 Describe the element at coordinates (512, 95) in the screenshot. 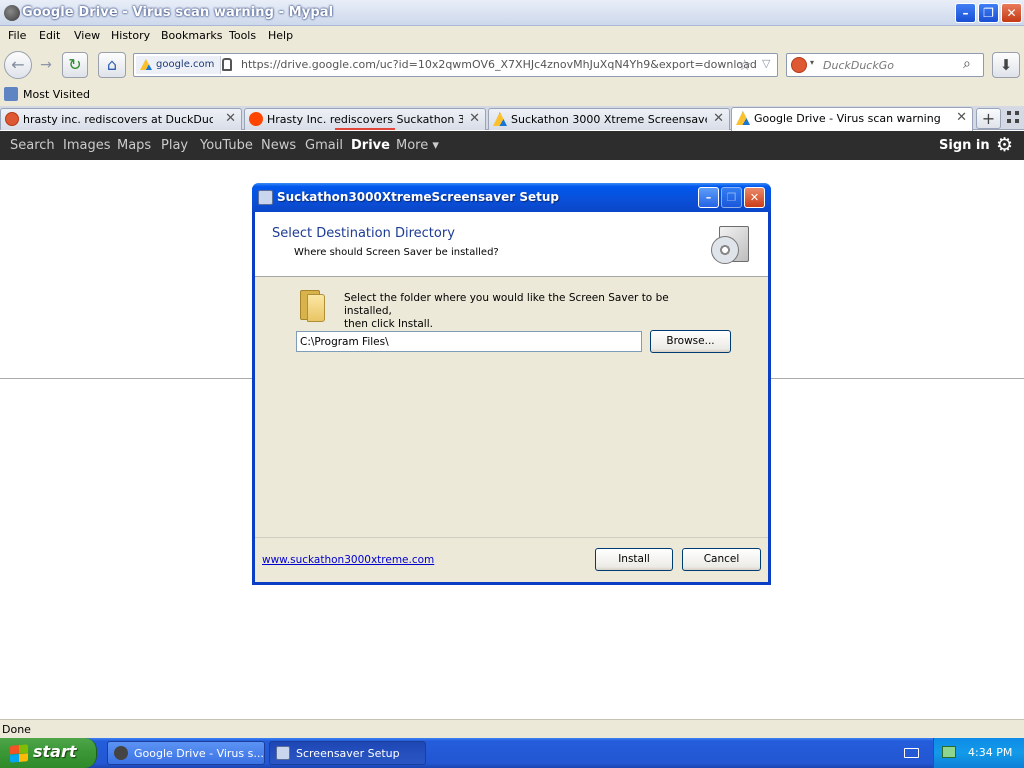

I see `bookmarks-toolbar: Most Visited` at that location.